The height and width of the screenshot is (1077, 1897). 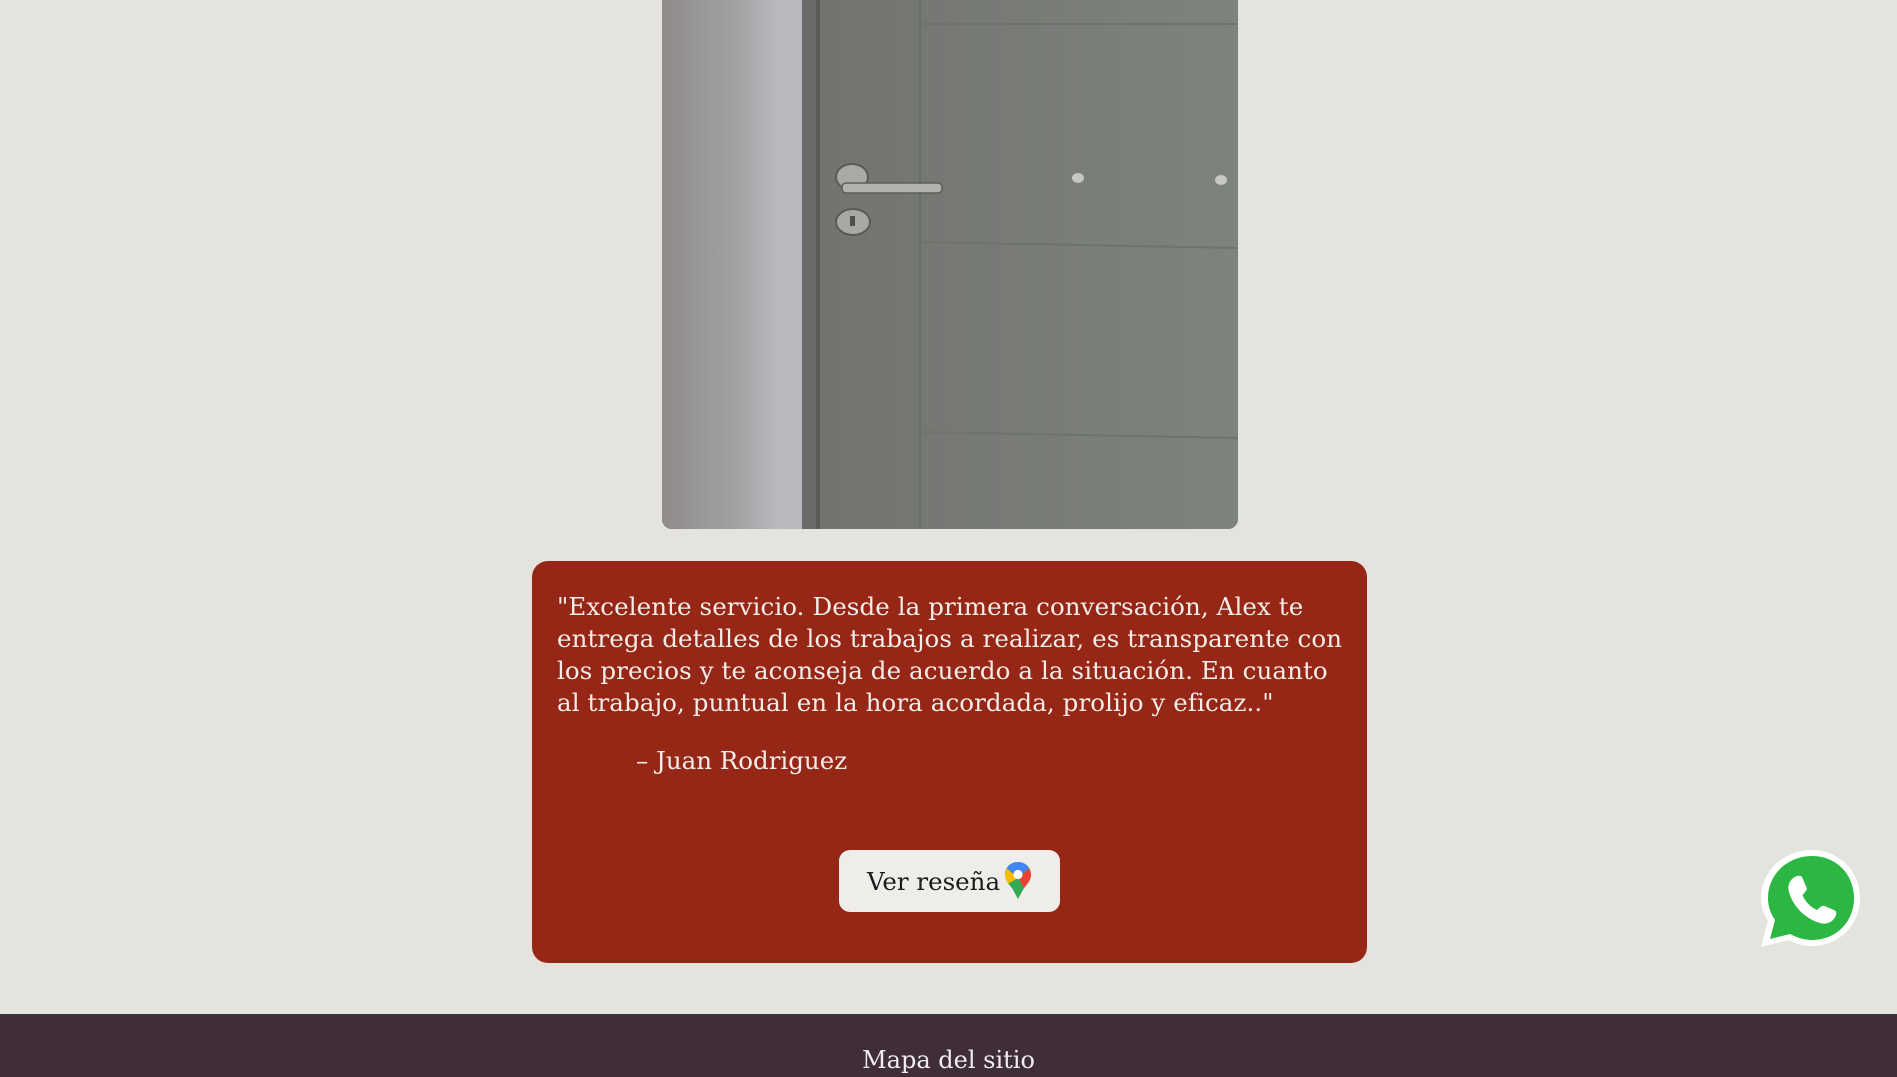 I want to click on whatsapp-button, so click(x=1811, y=901).